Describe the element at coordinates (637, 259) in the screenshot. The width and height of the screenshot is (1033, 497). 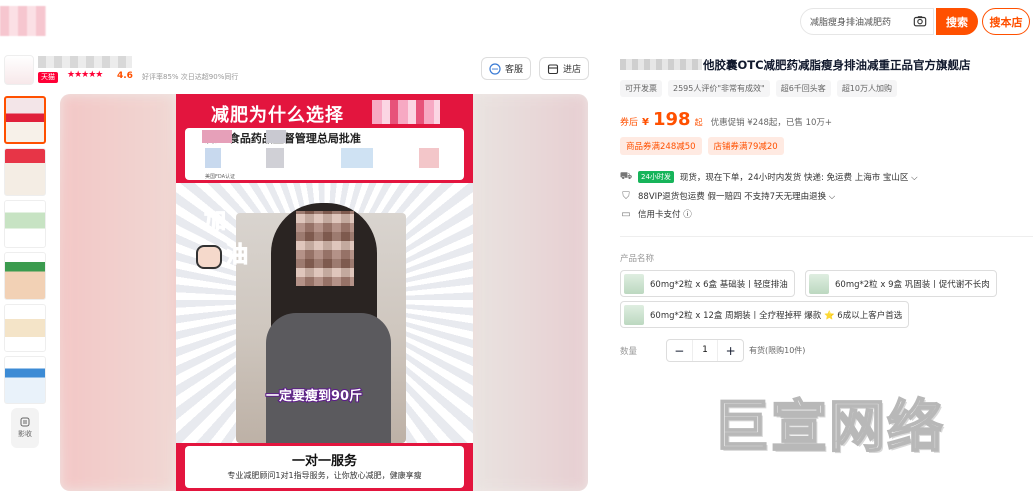
I see `sku-label: 产品名称` at that location.